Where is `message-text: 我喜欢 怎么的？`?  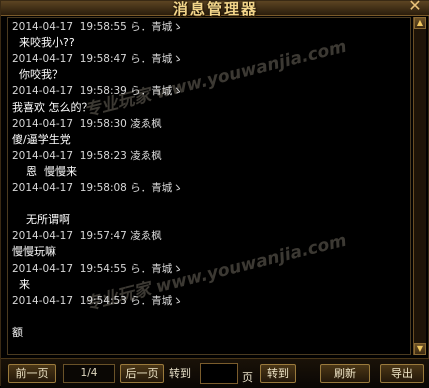 message-text: 我喜欢 怎么的？ is located at coordinates (52, 107).